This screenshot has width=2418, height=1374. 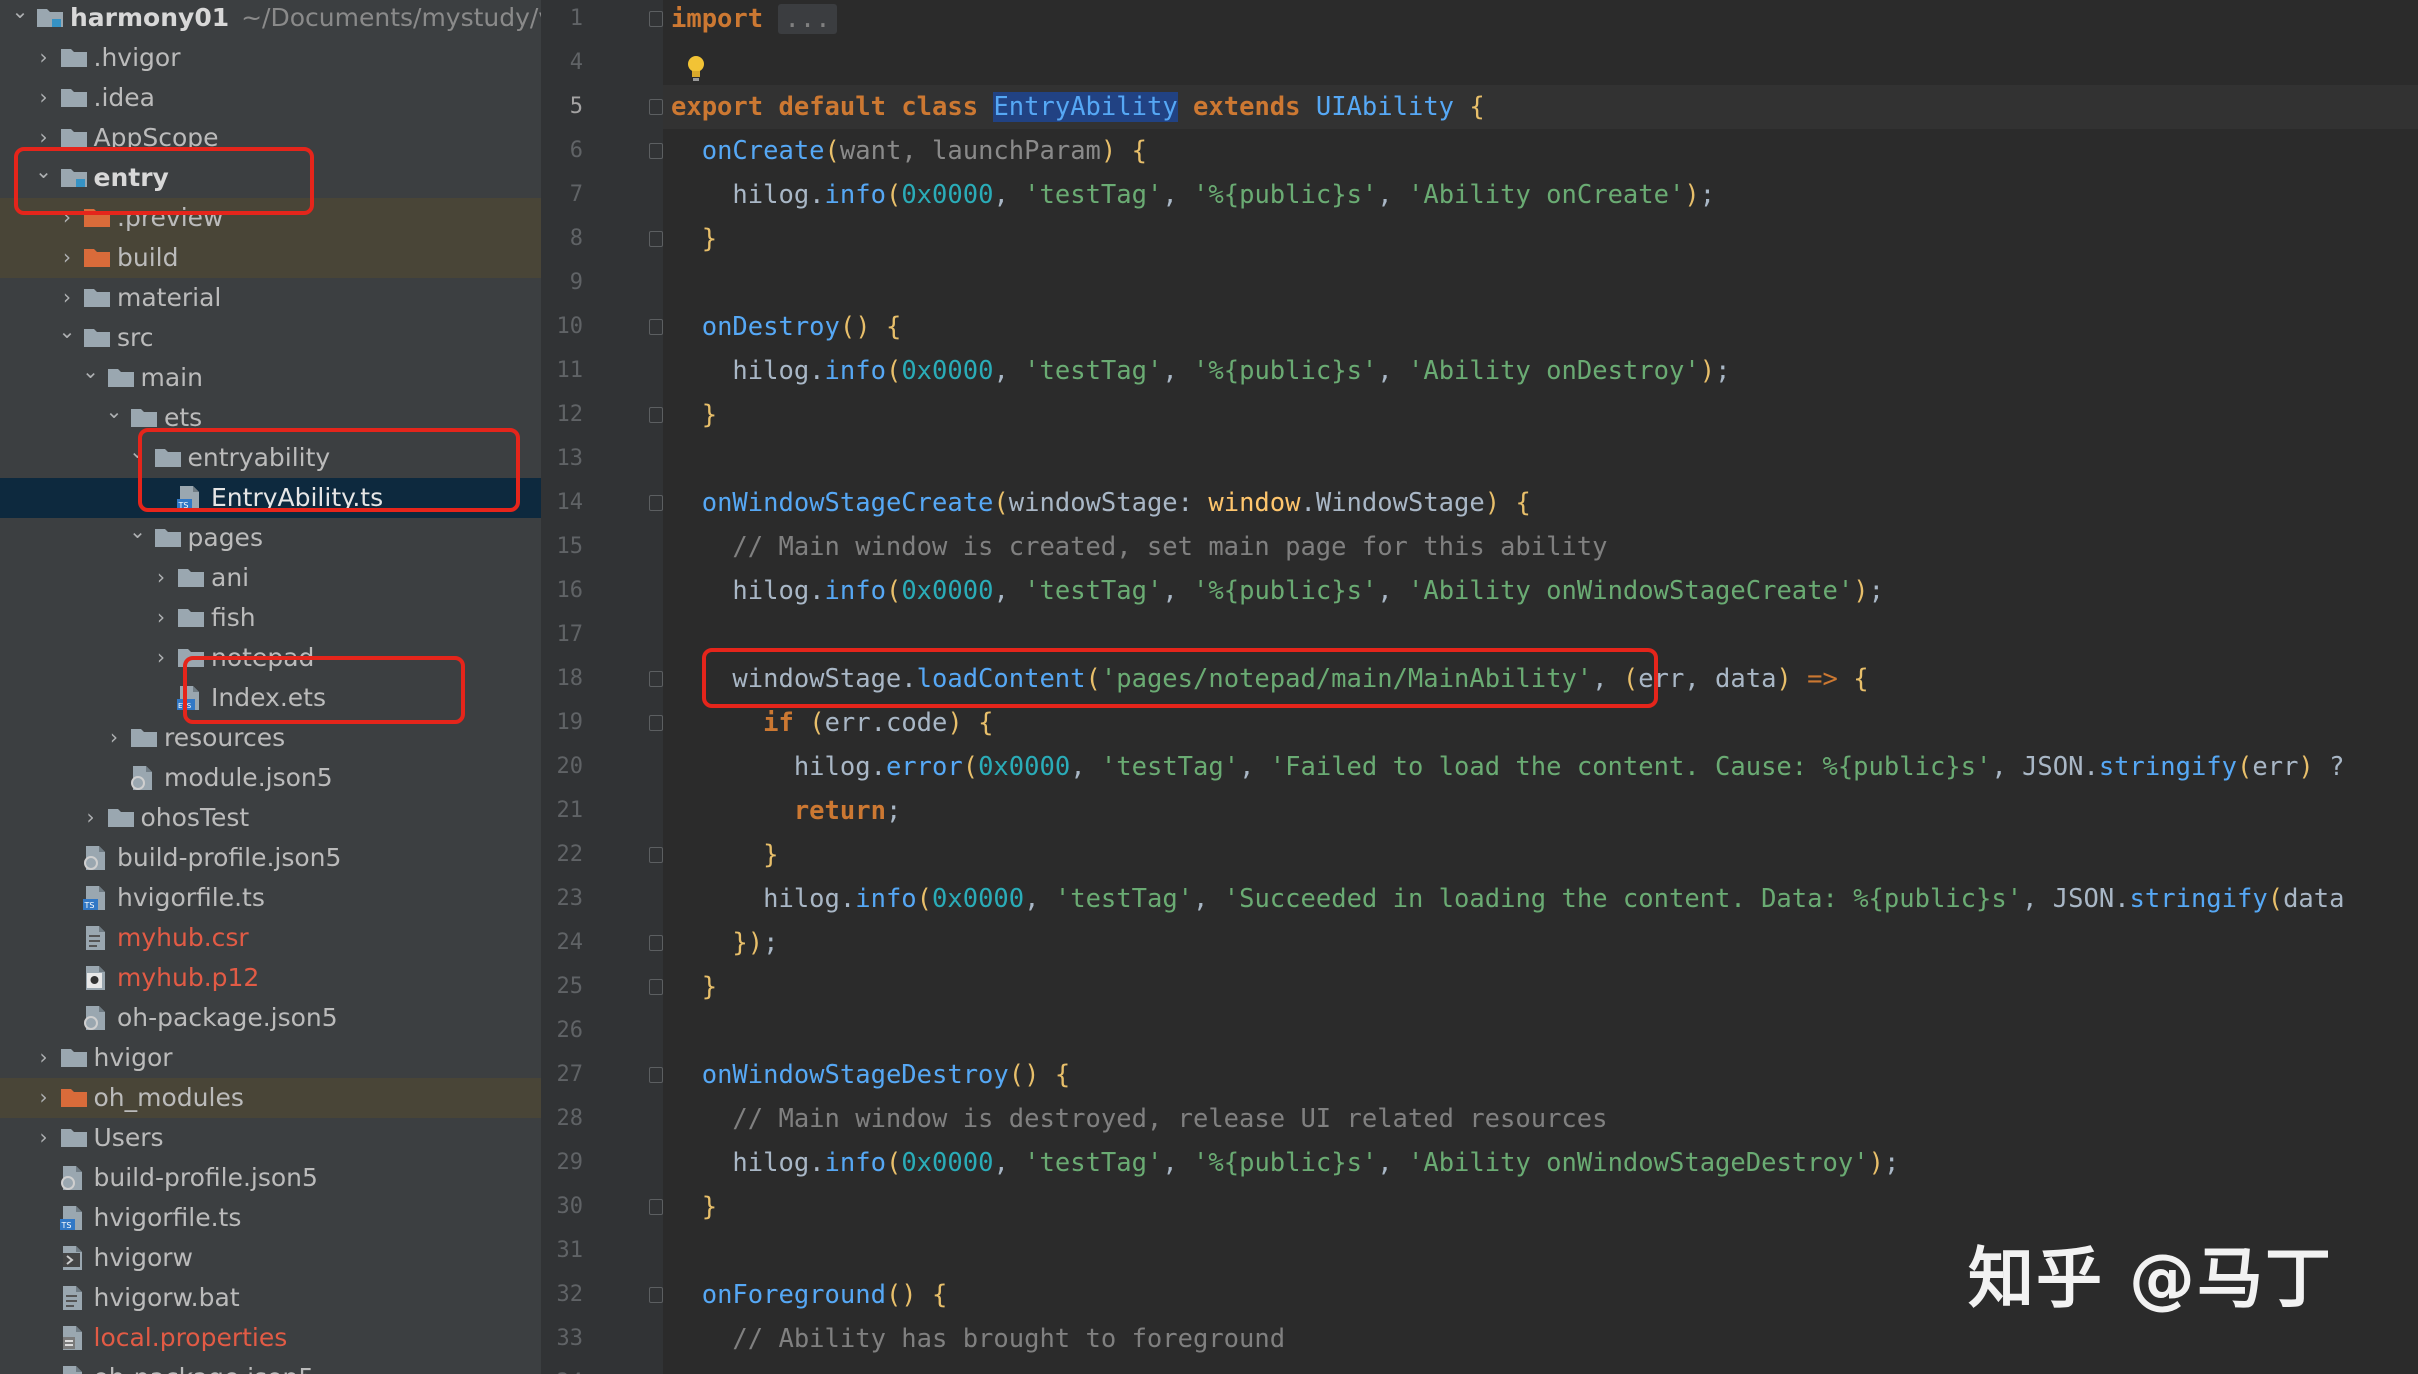 What do you see at coordinates (562, 943) in the screenshot?
I see `line-number: 24` at bounding box center [562, 943].